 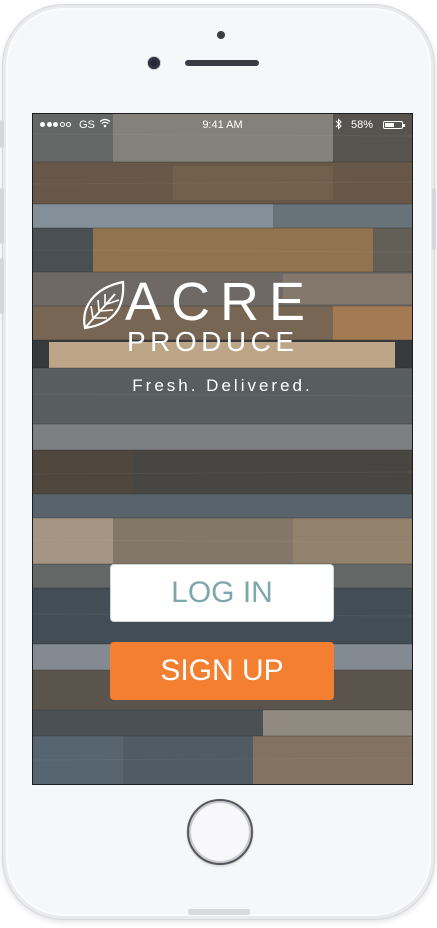 What do you see at coordinates (213, 341) in the screenshot?
I see `brand-name-line2: PRODUCE` at bounding box center [213, 341].